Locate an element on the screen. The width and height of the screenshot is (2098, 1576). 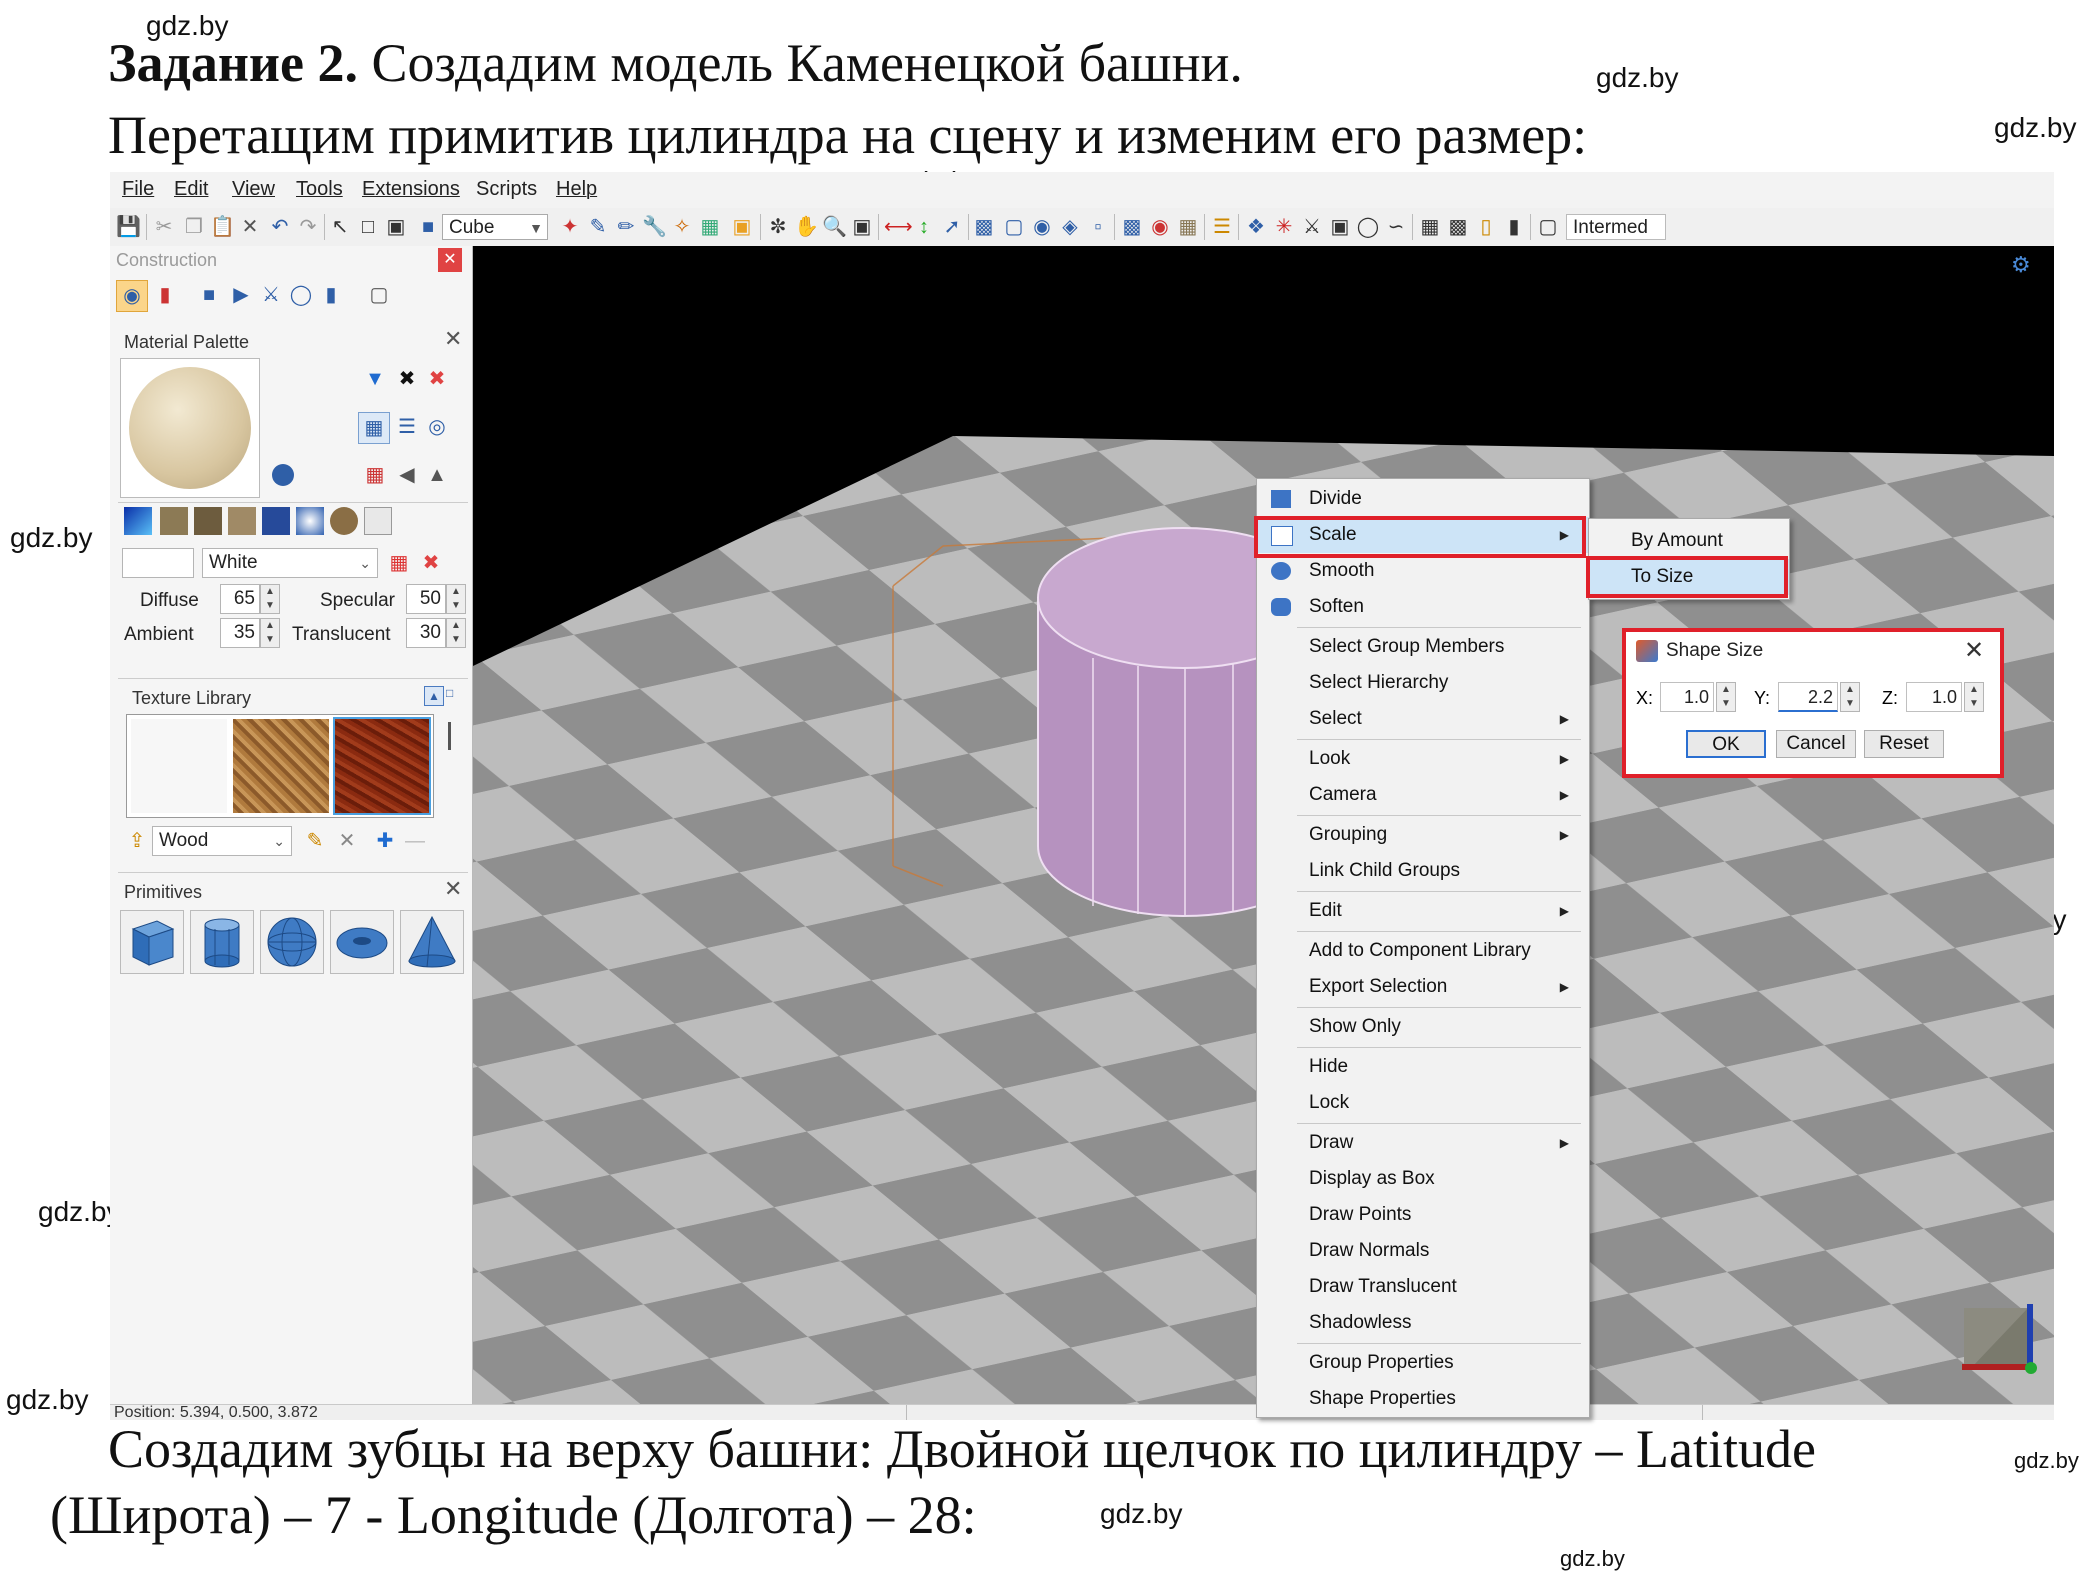
minus-icon: — is located at coordinates (415, 841).